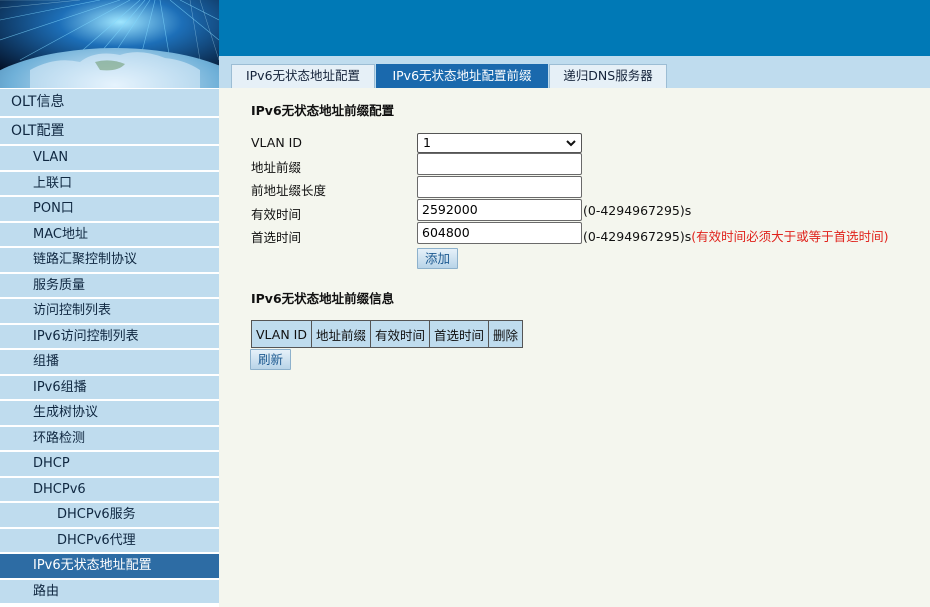  I want to click on add-button: 添加, so click(438, 258).